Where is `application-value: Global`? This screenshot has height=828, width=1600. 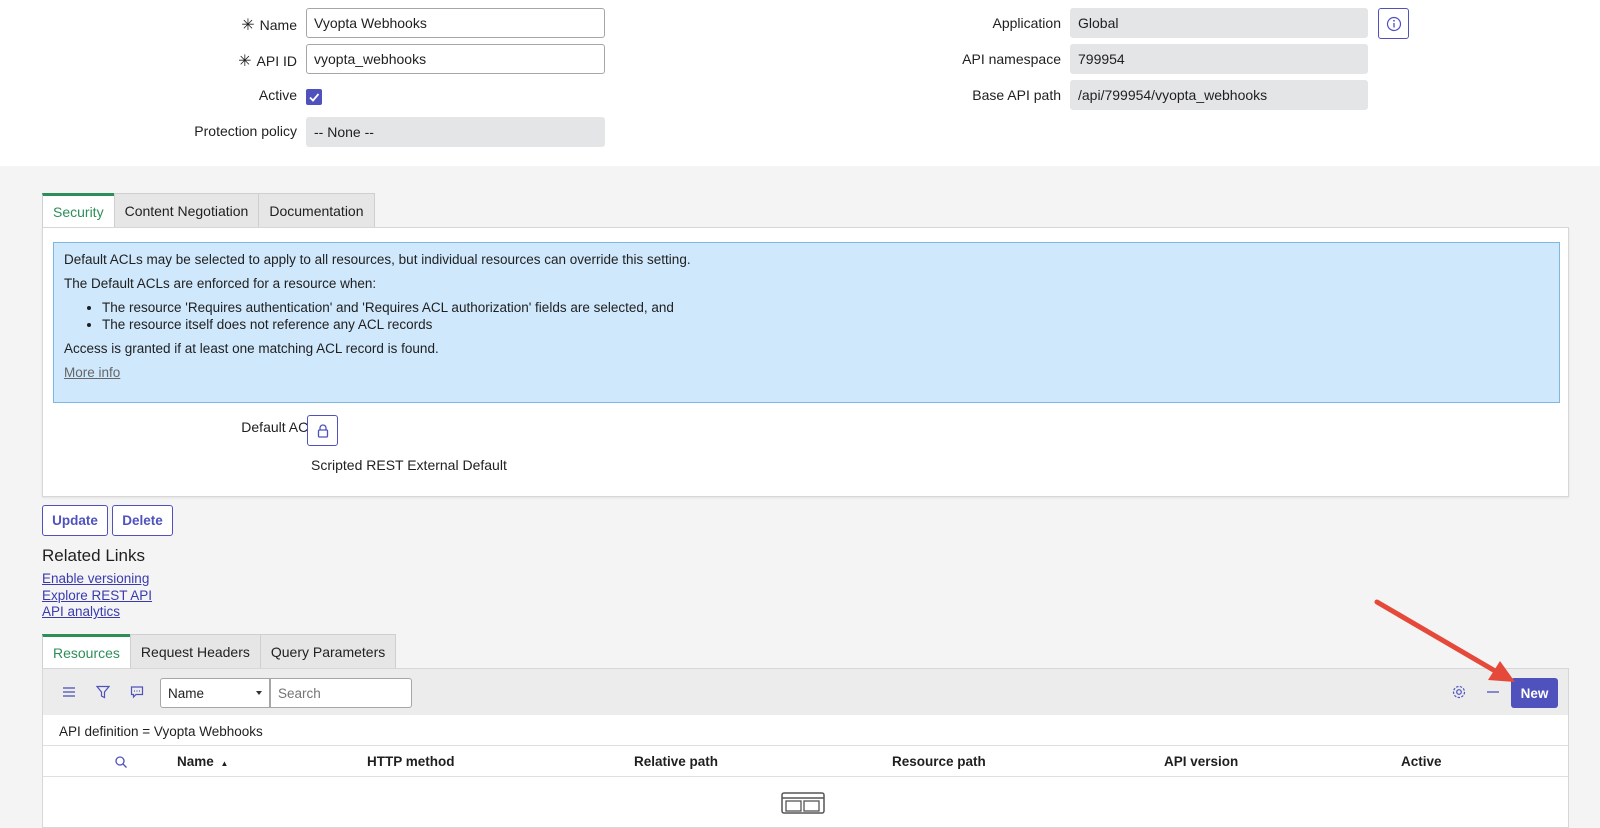 application-value: Global is located at coordinates (1098, 23).